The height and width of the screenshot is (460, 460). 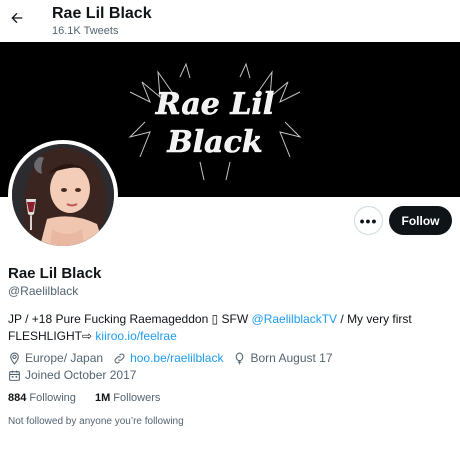 I want to click on more-icon: •••, so click(x=368, y=220).